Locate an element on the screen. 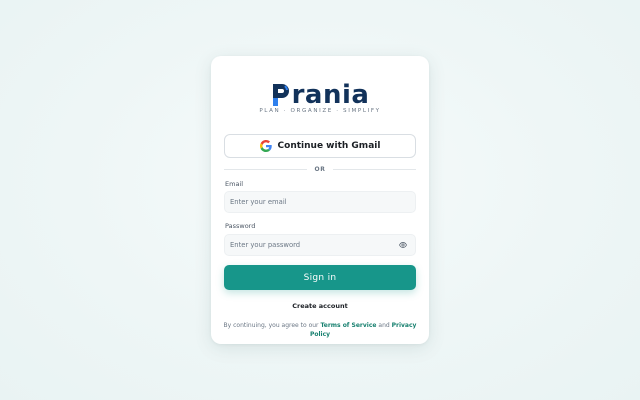 The height and width of the screenshot is (400, 640). google-icon is located at coordinates (265, 146).